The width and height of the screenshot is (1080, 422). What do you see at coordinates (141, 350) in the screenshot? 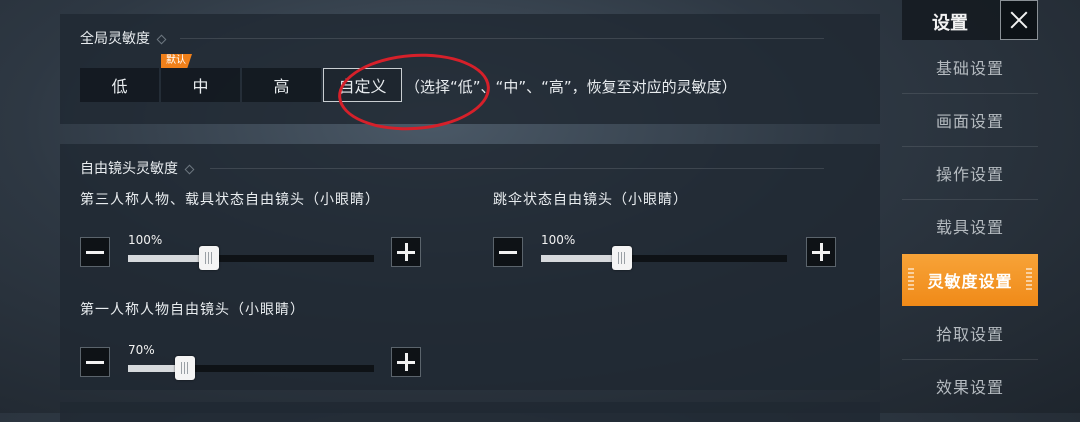
I see `slider-value: 70%` at bounding box center [141, 350].